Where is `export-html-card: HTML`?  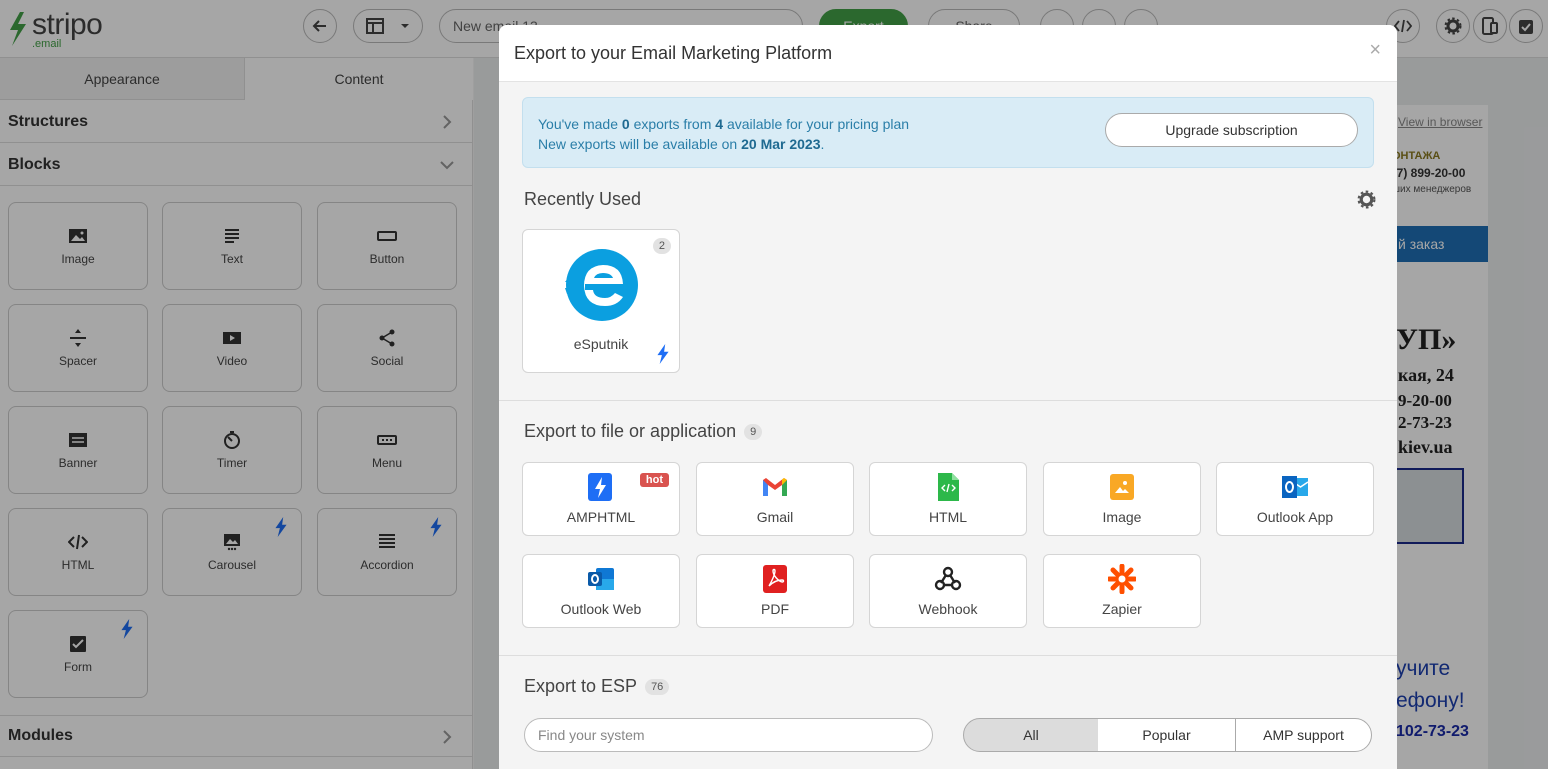 export-html-card: HTML is located at coordinates (948, 499).